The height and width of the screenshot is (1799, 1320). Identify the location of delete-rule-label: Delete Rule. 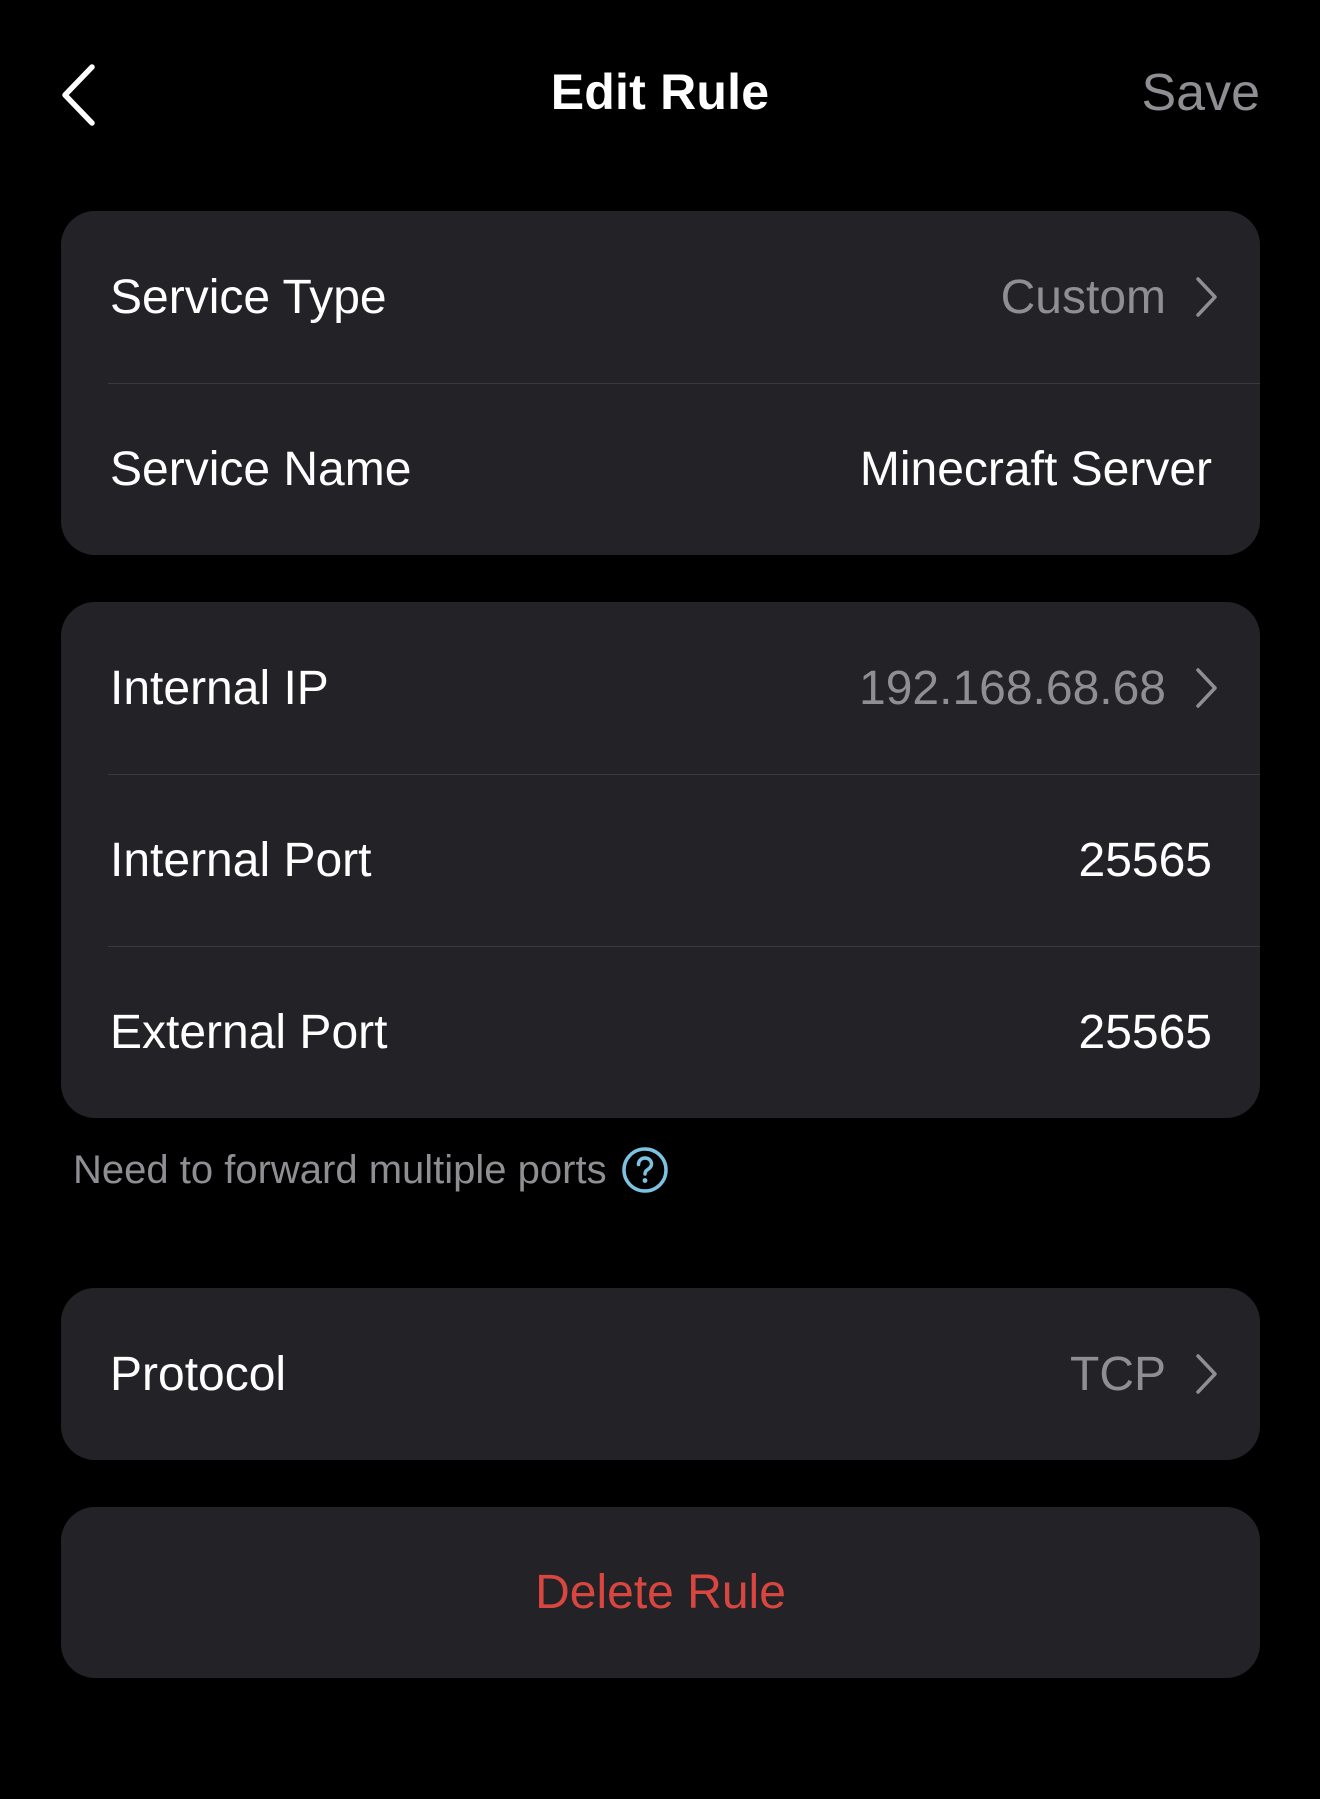
(660, 1592).